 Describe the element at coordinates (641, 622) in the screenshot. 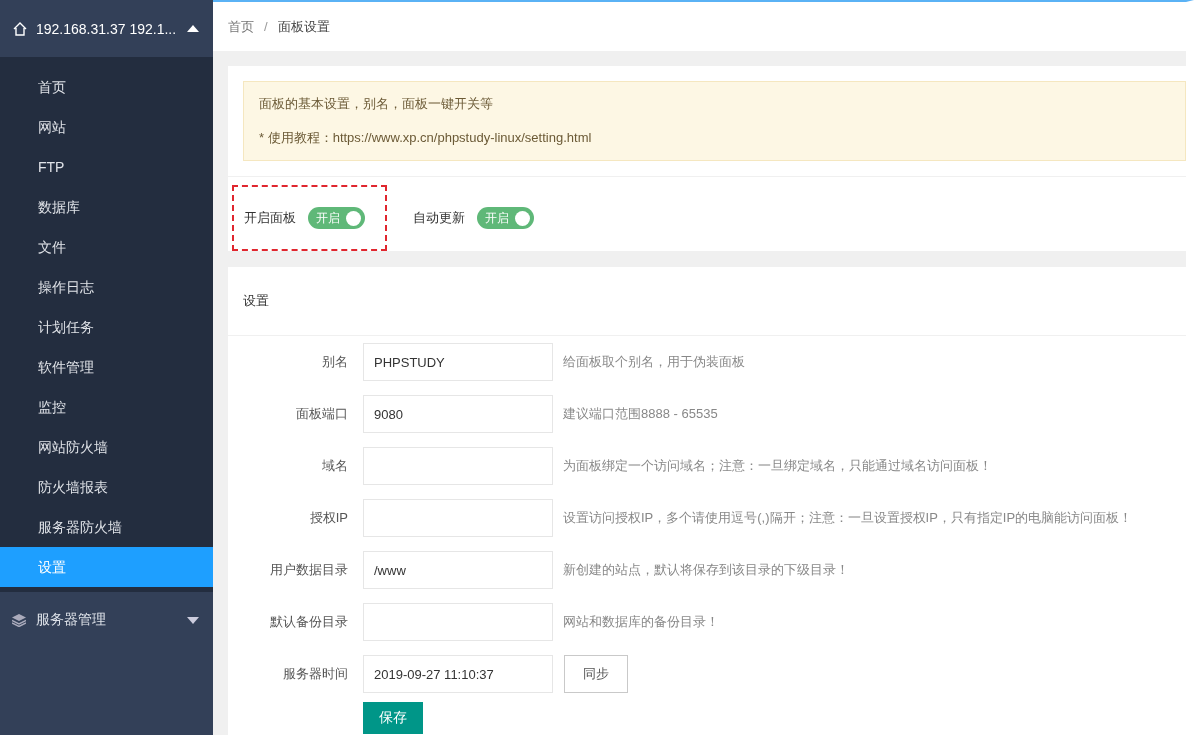

I see `field-hint: 网站和数据库的备份目录！` at that location.